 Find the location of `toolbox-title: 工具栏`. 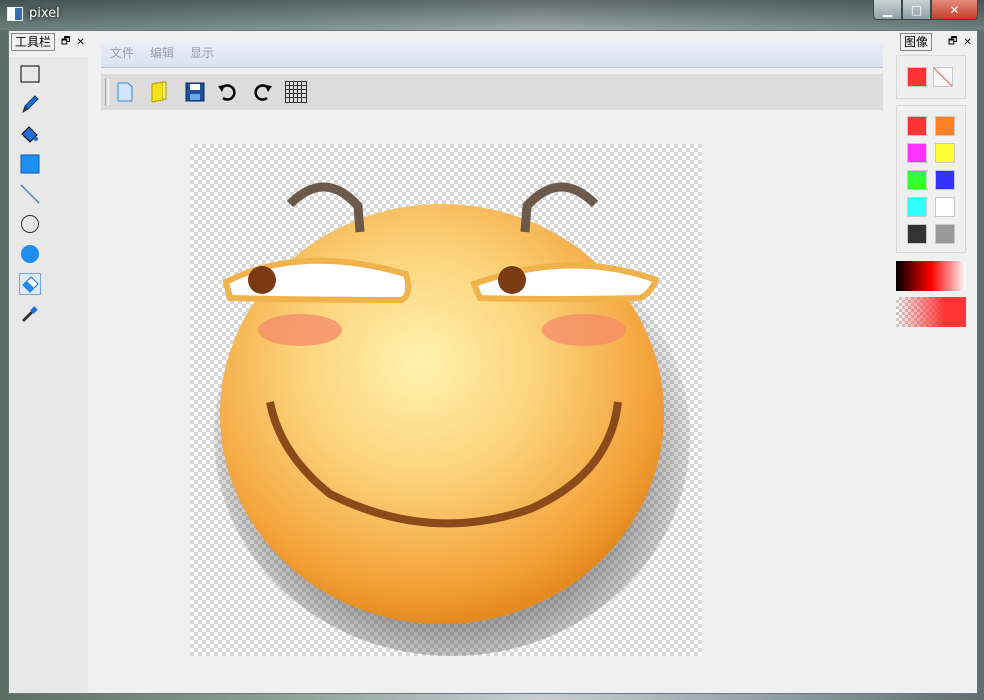

toolbox-title: 工具栏 is located at coordinates (33, 42).